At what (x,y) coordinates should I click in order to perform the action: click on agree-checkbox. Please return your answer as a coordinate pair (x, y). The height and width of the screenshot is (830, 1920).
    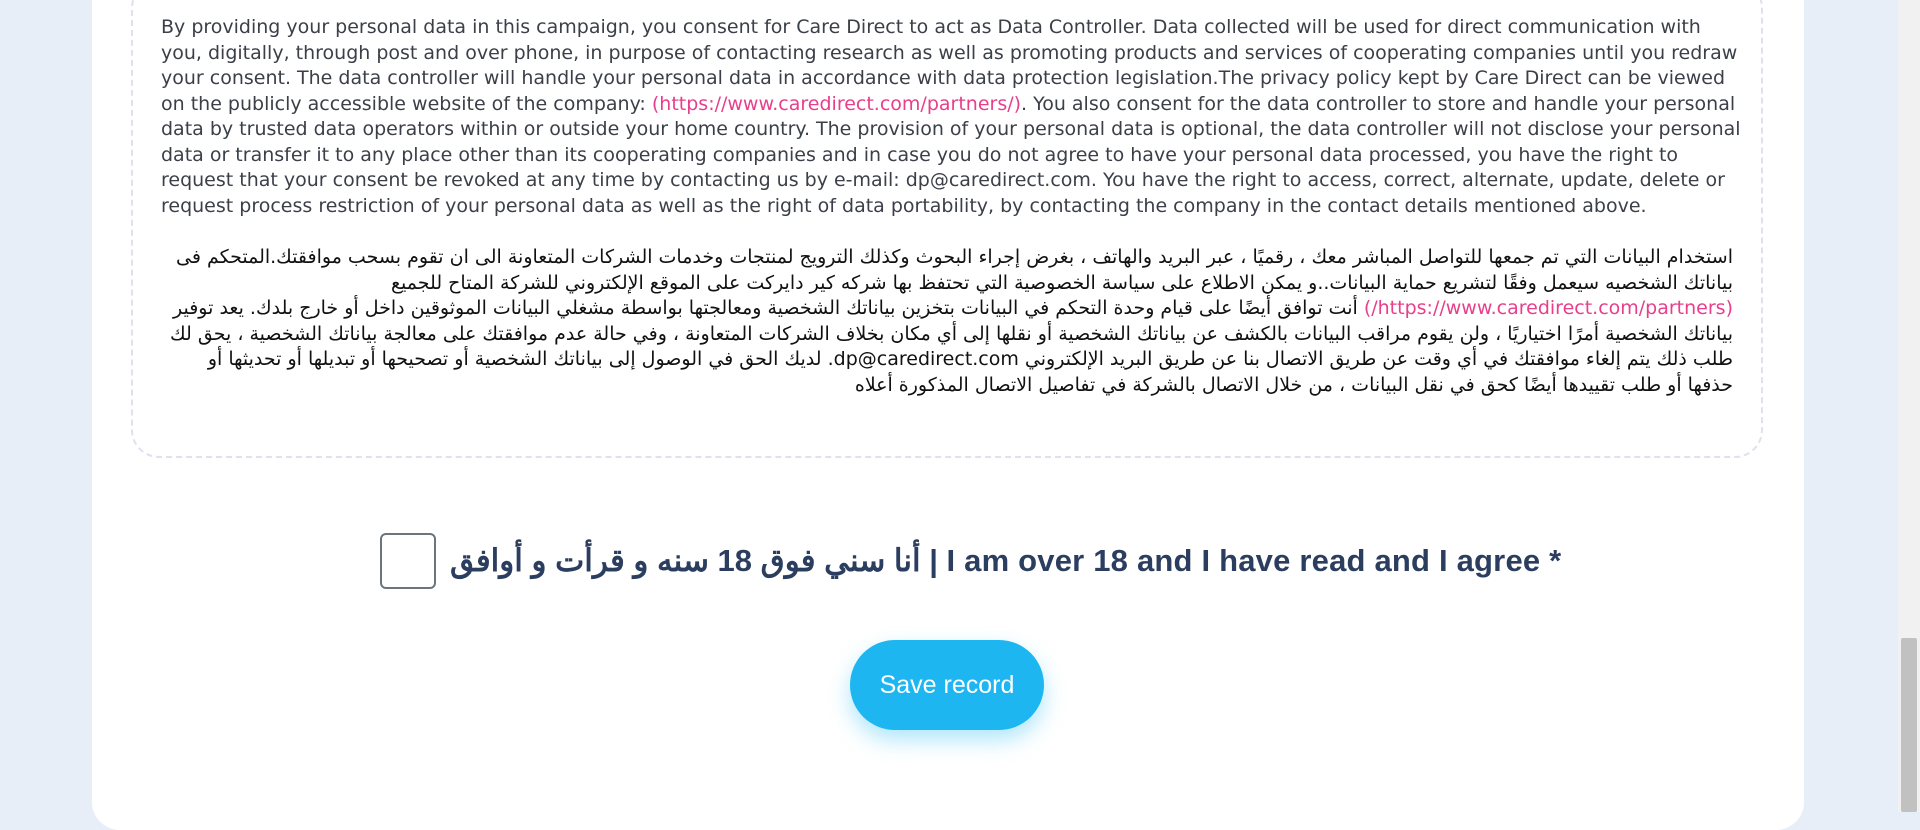
    Looking at the image, I should click on (408, 561).